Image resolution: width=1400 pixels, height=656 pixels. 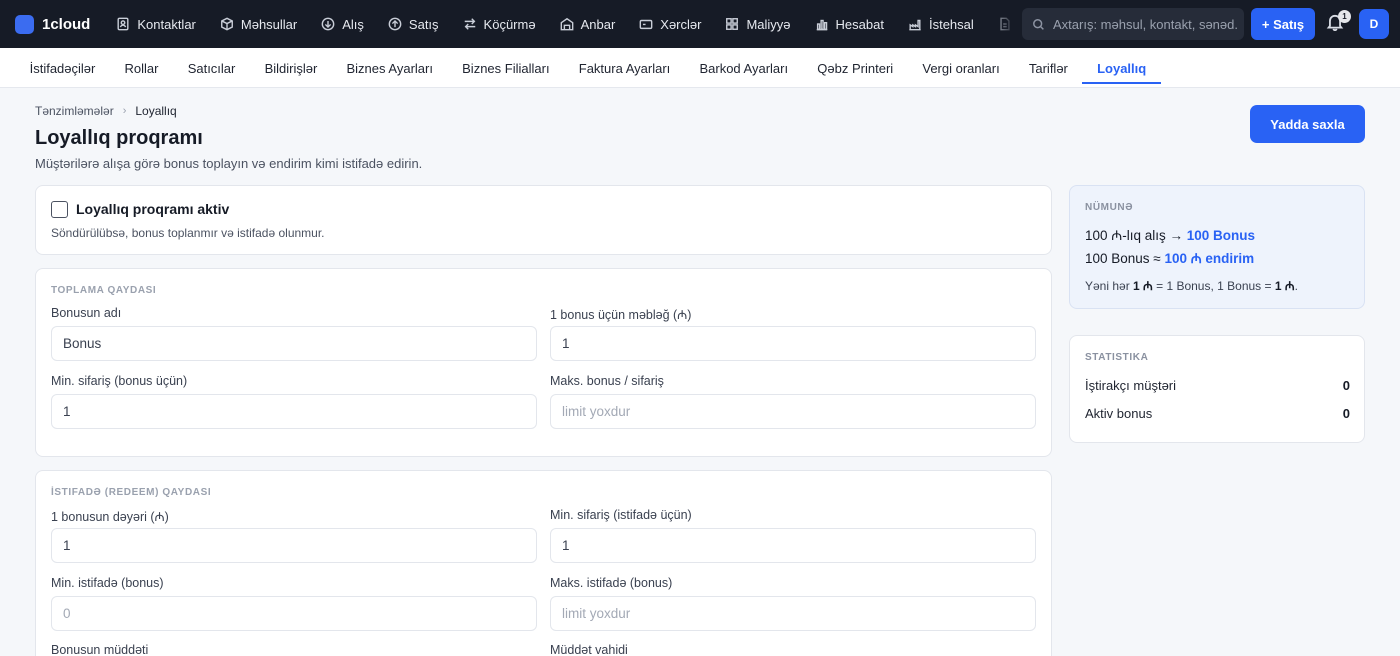 I want to click on tab-receipt-printer: Qəbz Printeri, so click(x=855, y=68).